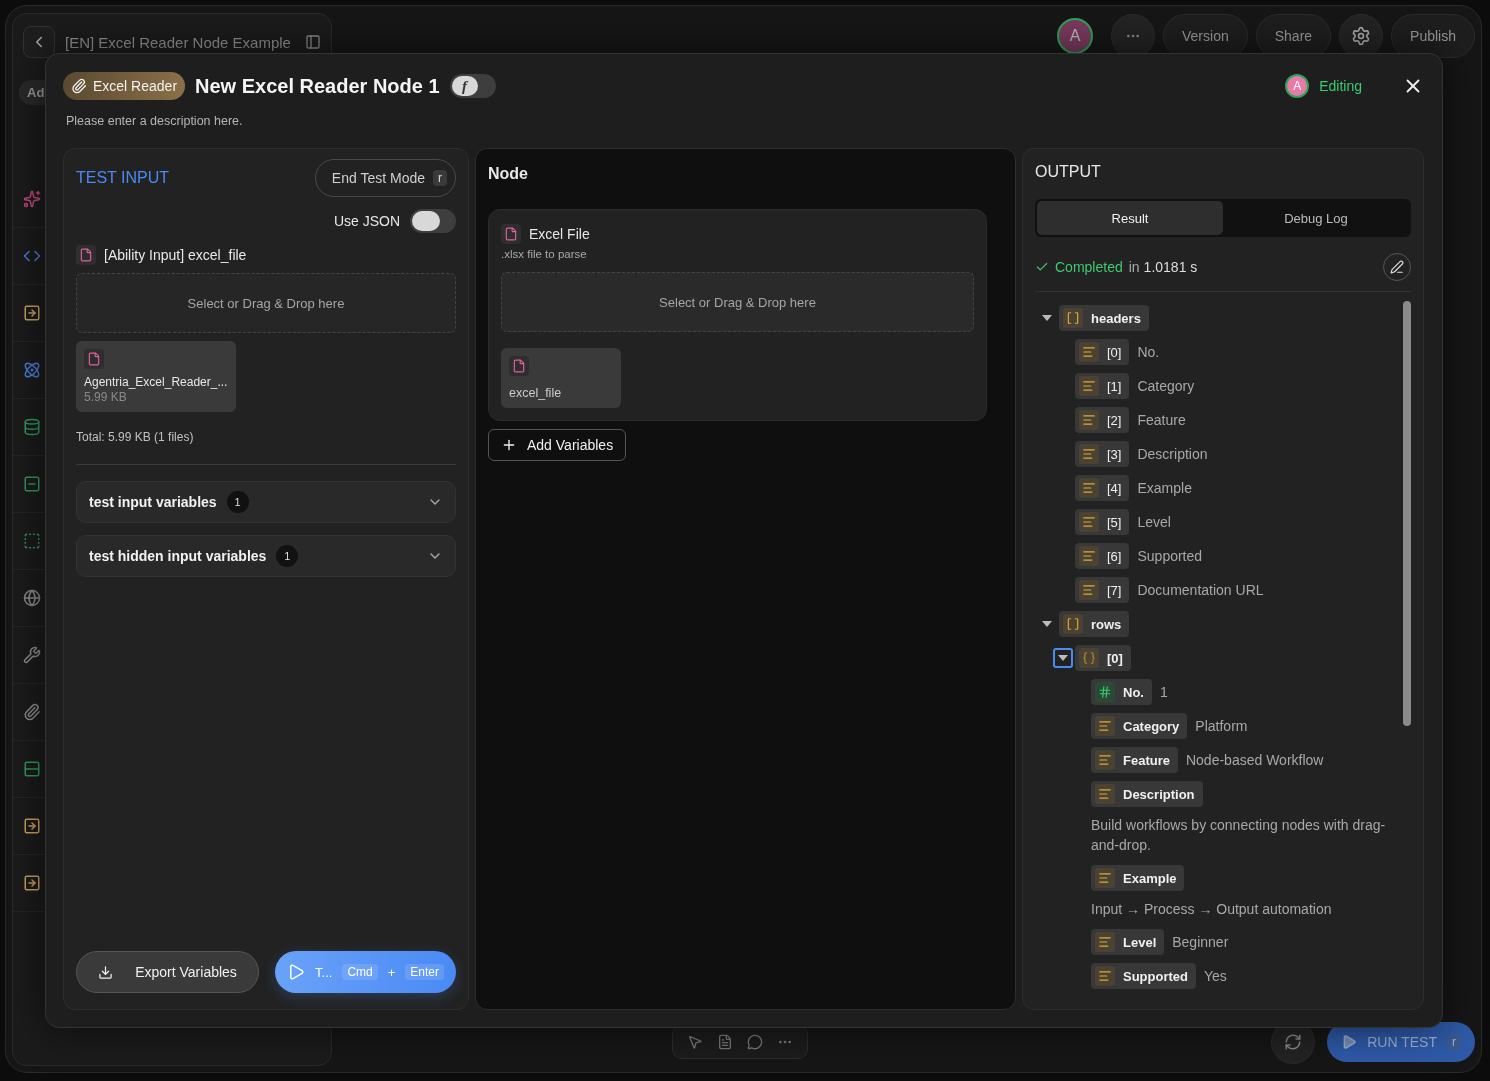 This screenshot has width=1490, height=1081. I want to click on key-chip: Level, so click(1128, 942).